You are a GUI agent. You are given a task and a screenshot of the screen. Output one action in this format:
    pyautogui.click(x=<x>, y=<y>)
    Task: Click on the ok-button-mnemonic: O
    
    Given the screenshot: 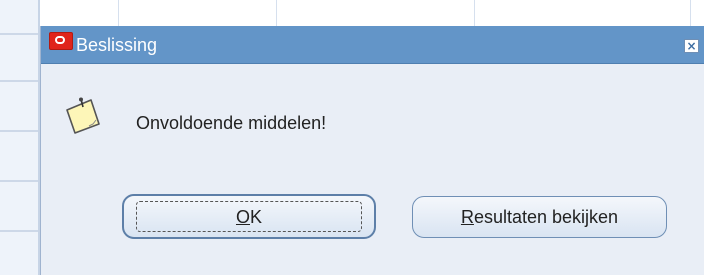 What is the action you would take?
    pyautogui.click(x=242, y=217)
    